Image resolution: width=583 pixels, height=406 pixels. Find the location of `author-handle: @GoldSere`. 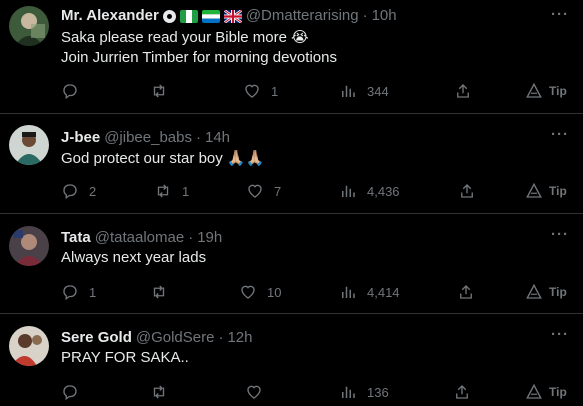

author-handle: @GoldSere is located at coordinates (175, 338).